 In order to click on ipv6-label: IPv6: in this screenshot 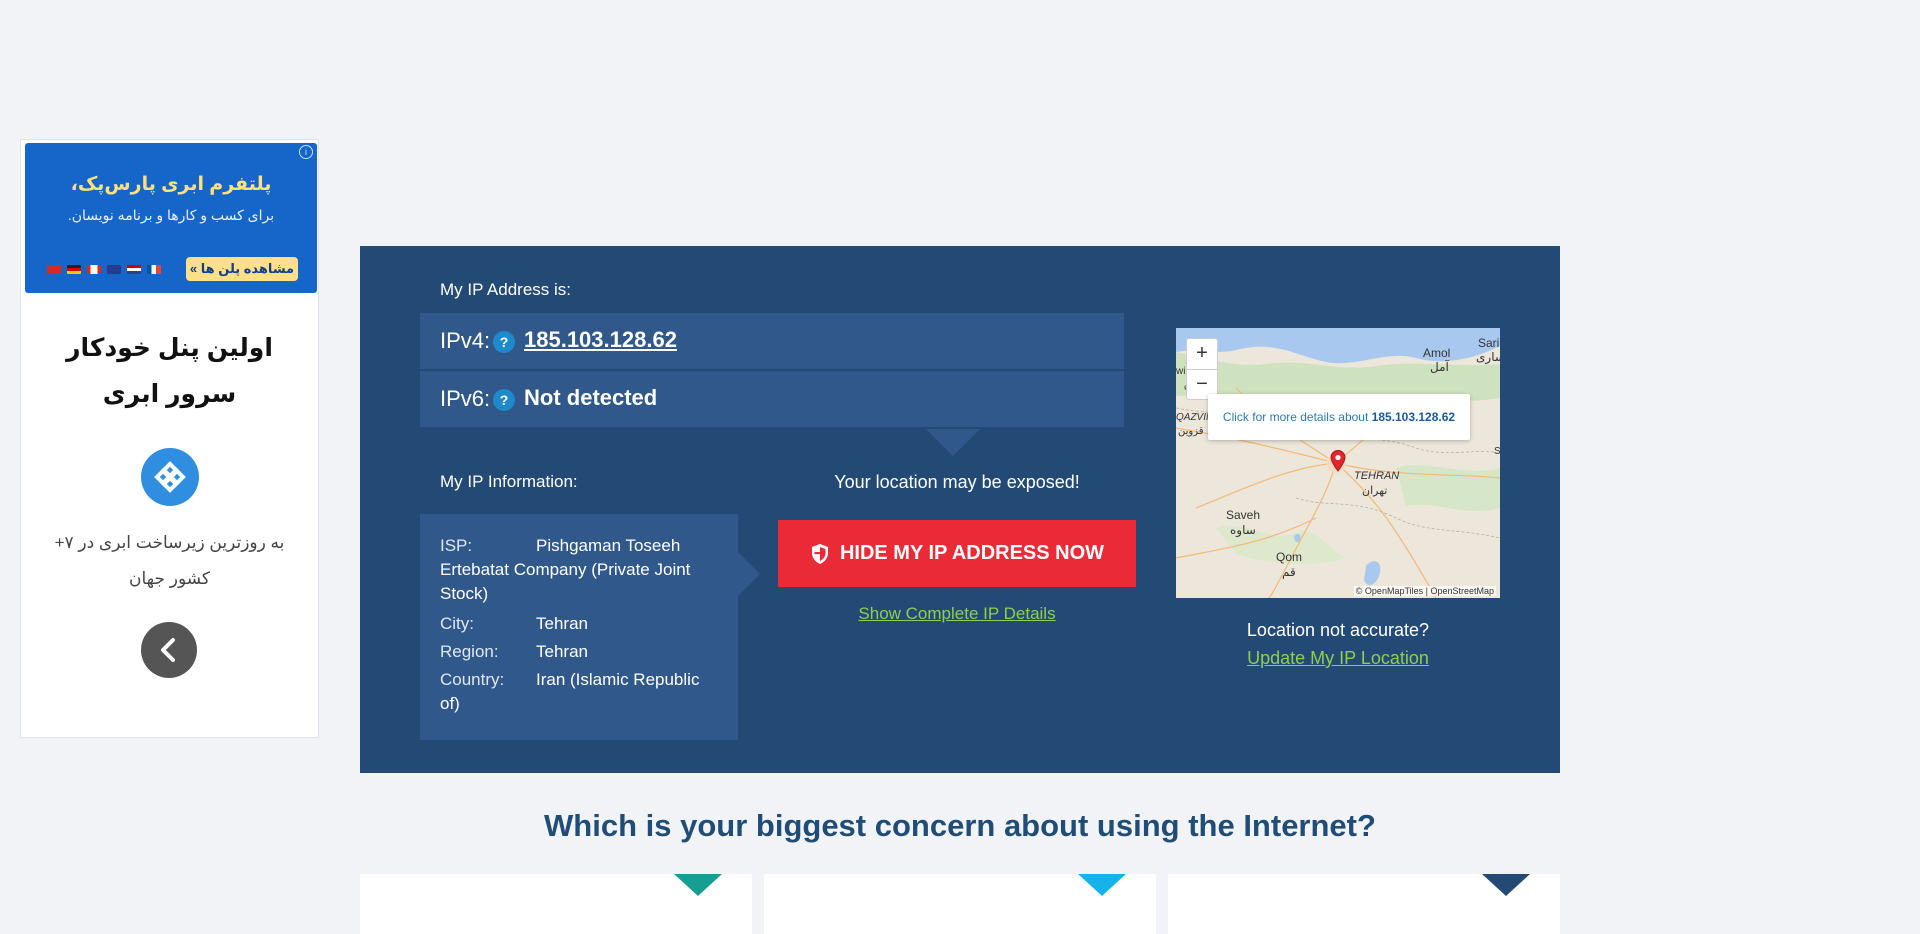, I will do `click(465, 398)`.